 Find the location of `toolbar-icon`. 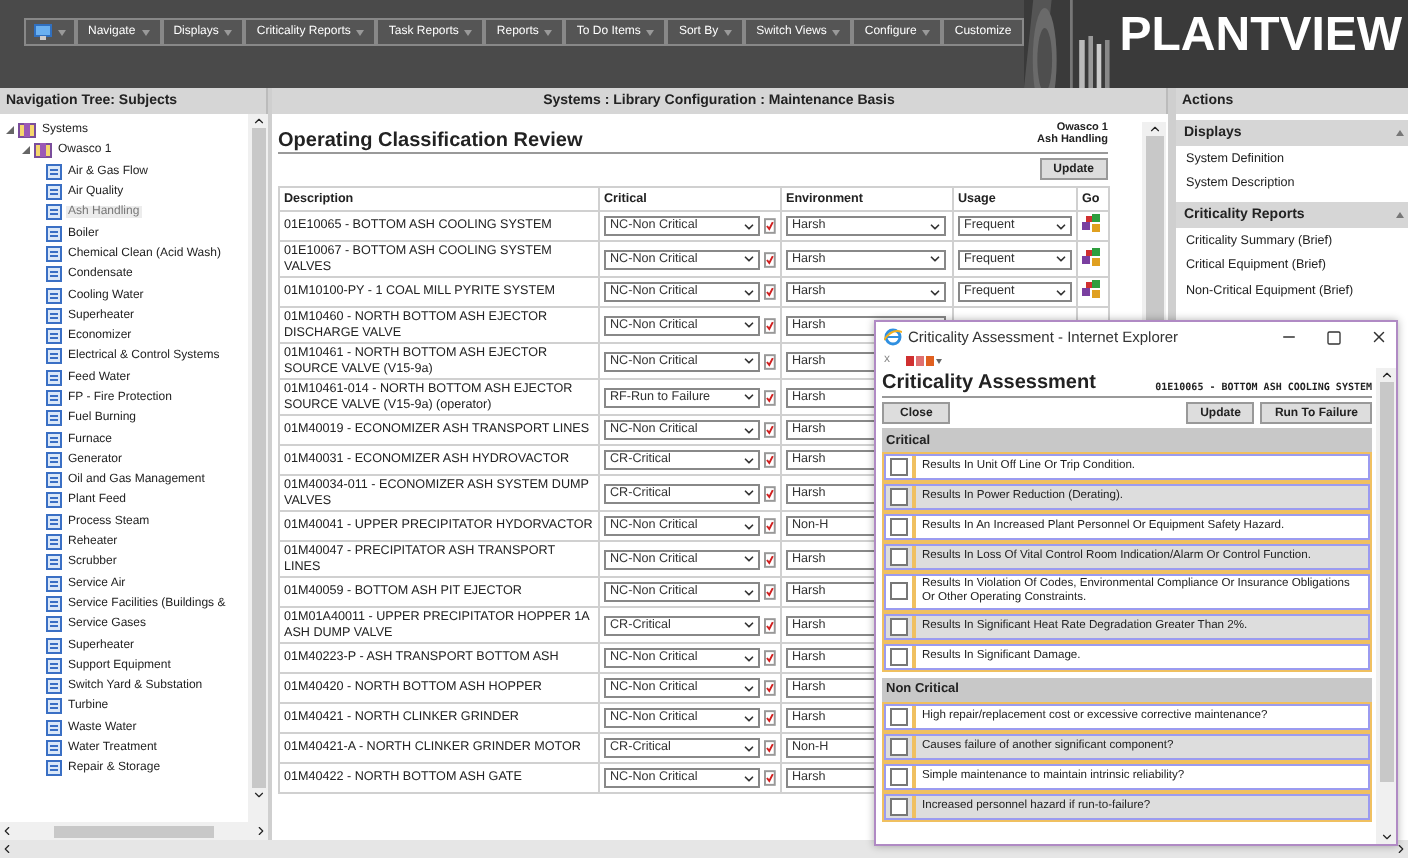

toolbar-icon is located at coordinates (924, 360).